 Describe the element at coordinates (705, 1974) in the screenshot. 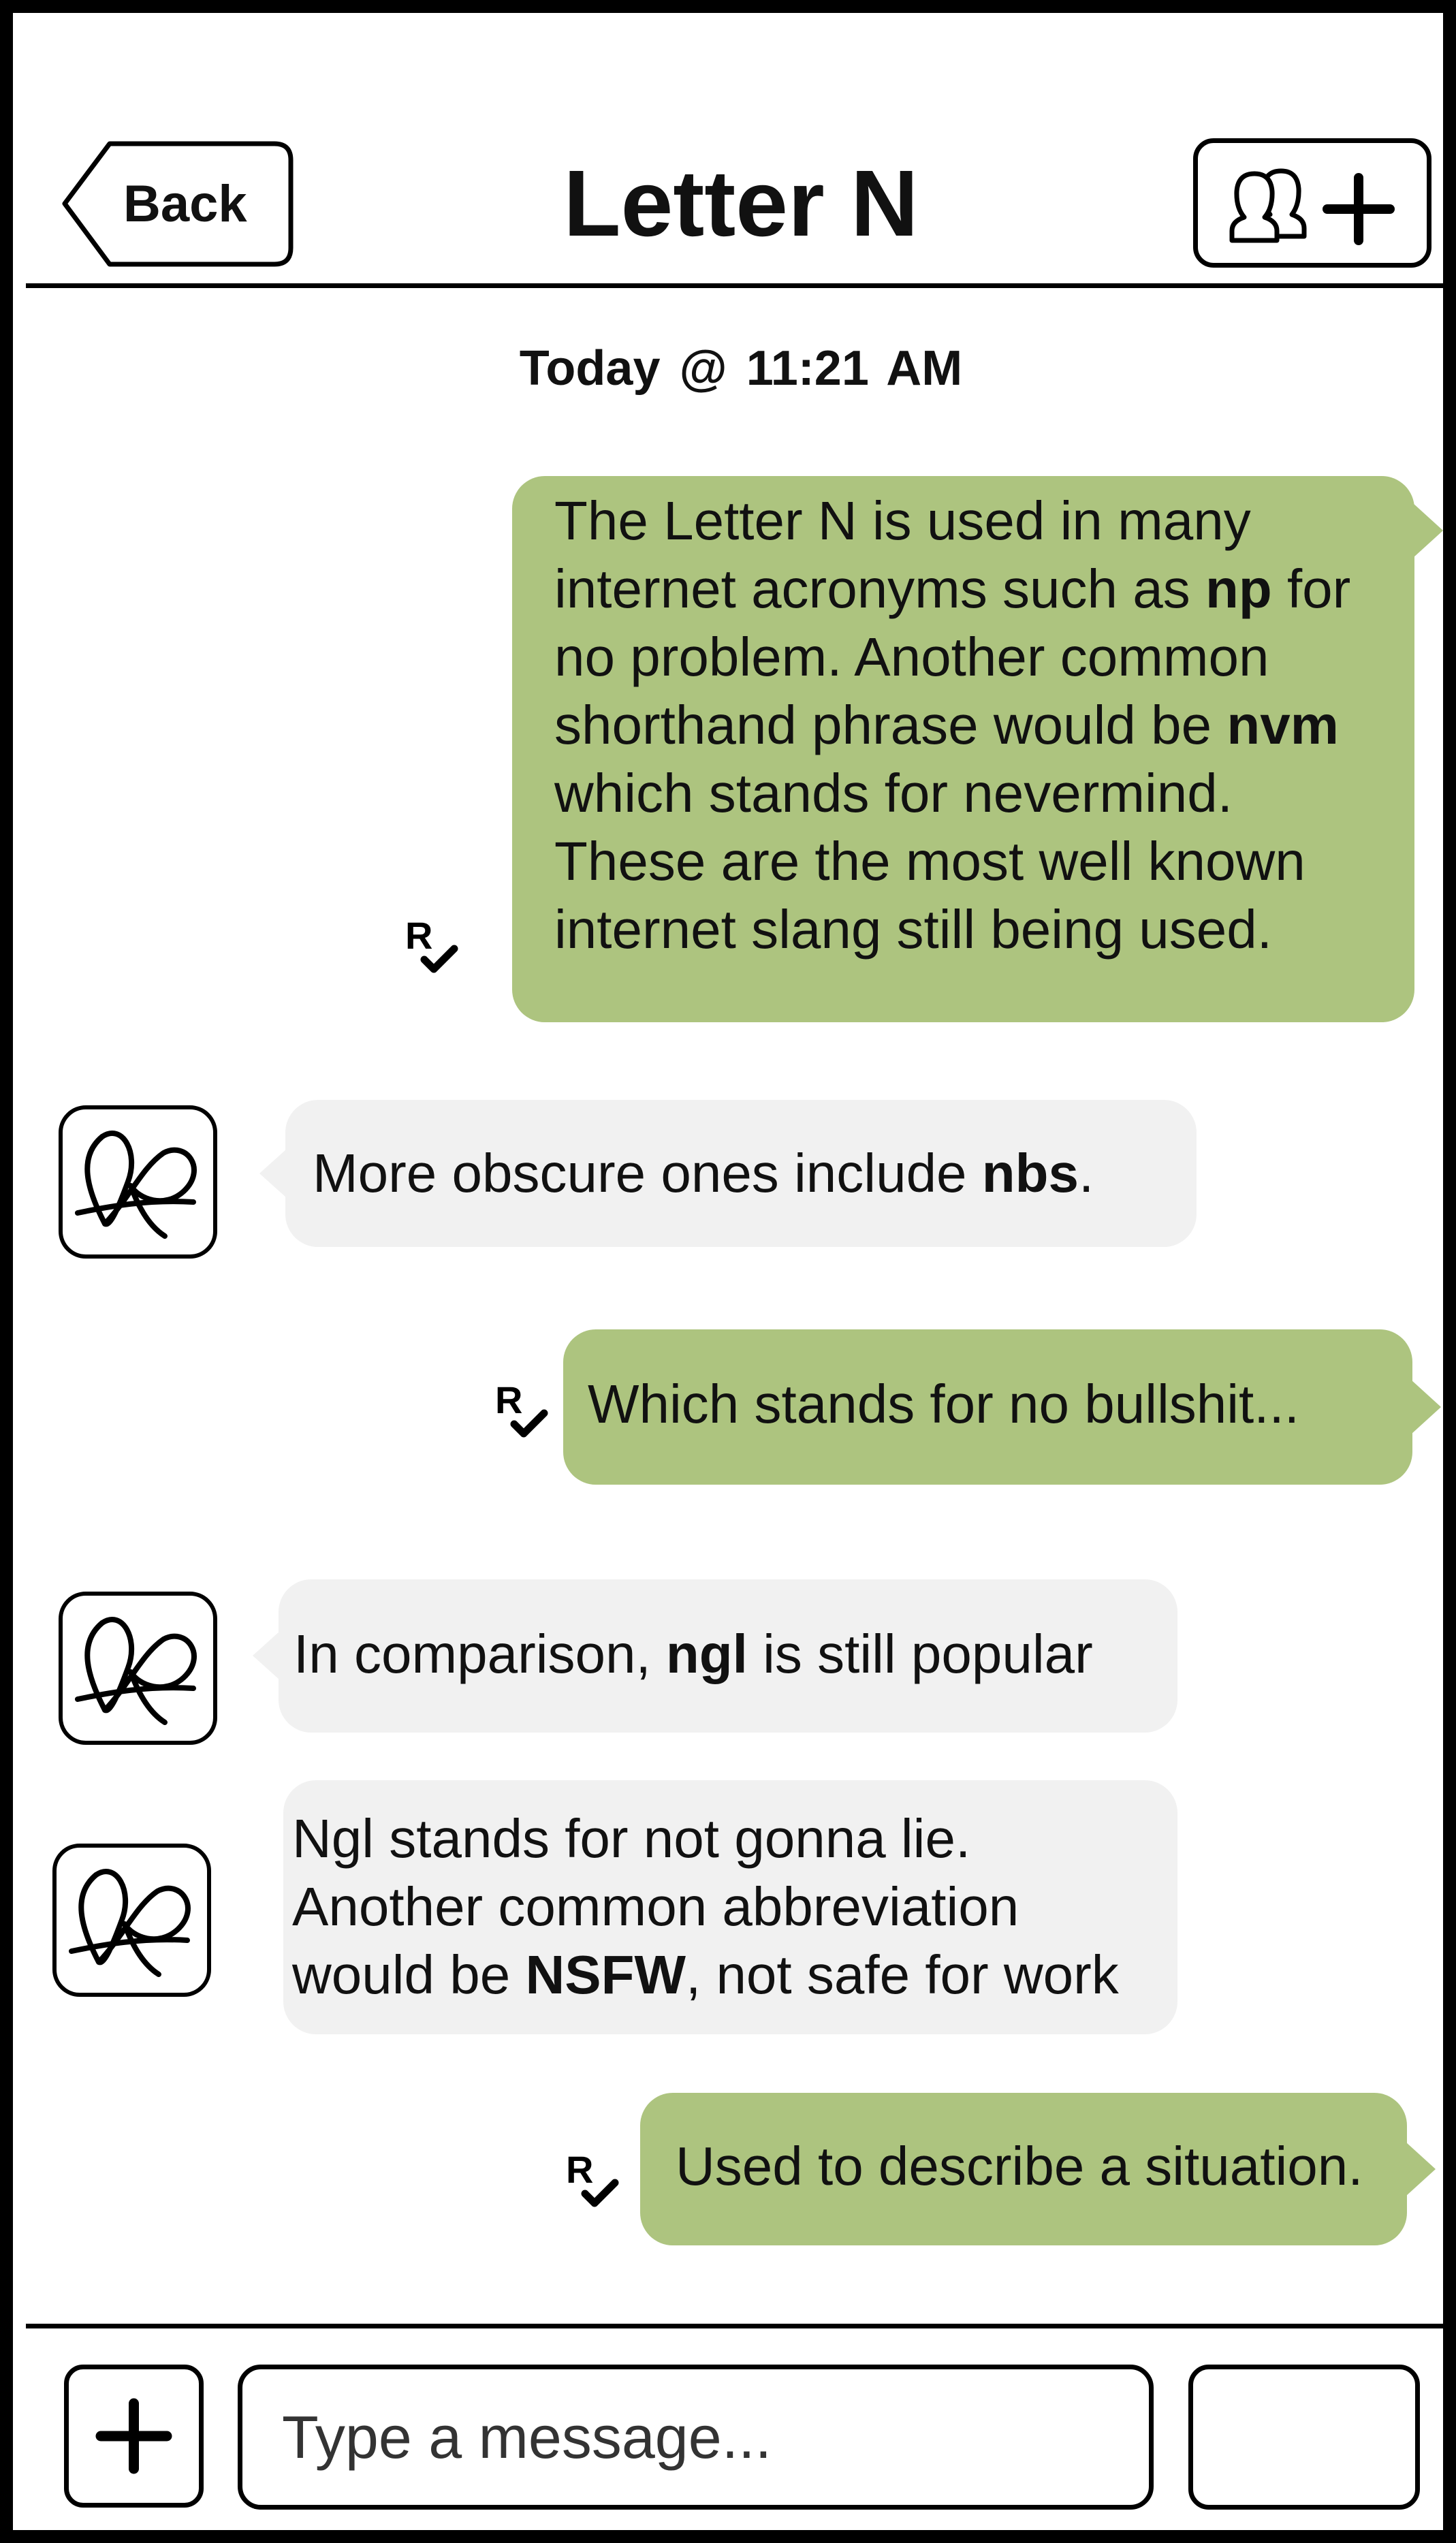

I see `message-line: would be NSFW, not safe for work` at that location.